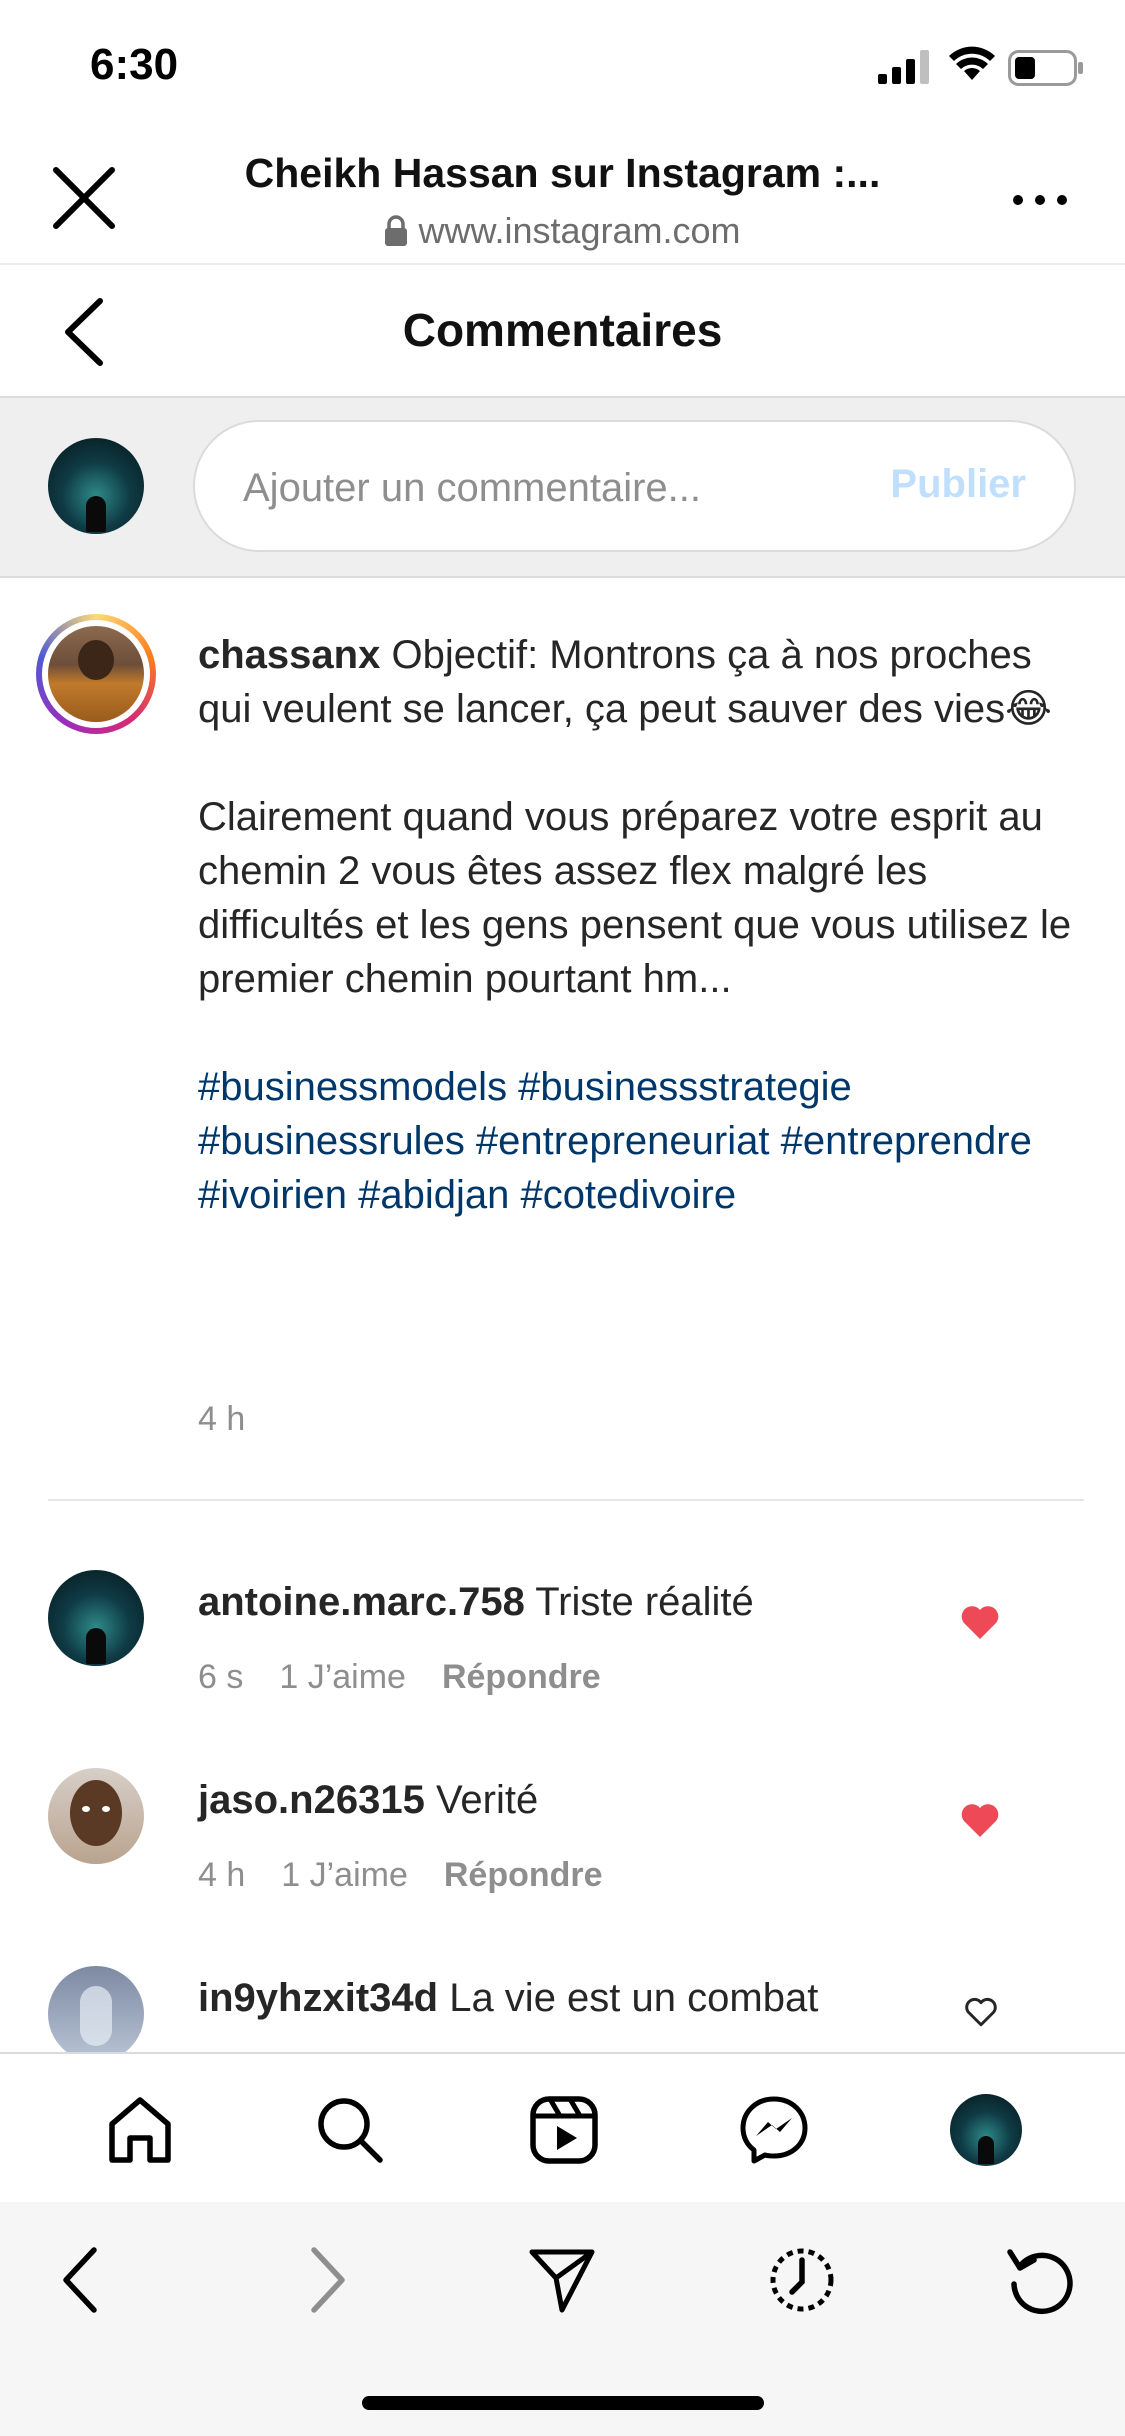 This screenshot has height=2436, width=1125. Describe the element at coordinates (564, 2130) in the screenshot. I see `reels-icon` at that location.